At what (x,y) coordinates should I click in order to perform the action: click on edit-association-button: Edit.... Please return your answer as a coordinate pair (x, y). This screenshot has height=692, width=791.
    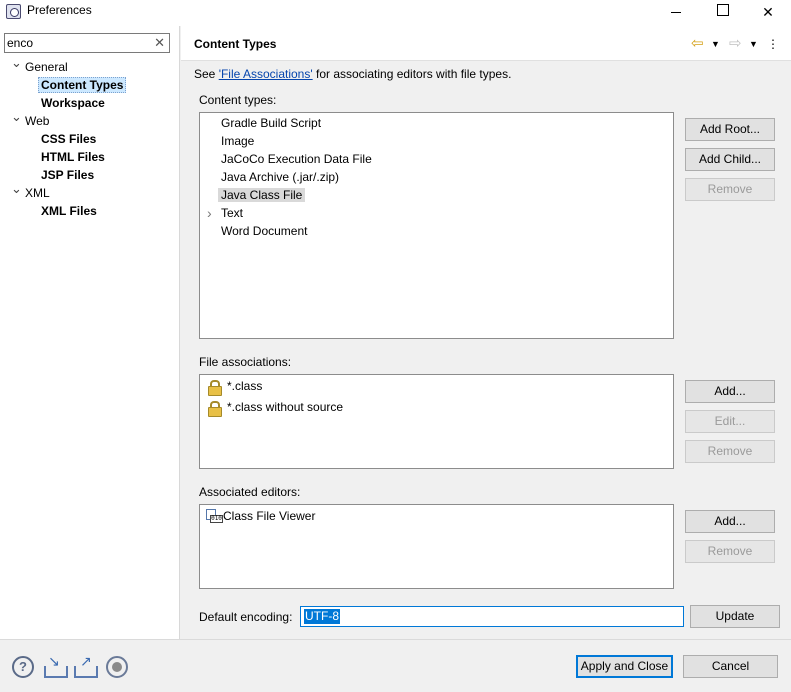
    Looking at the image, I should click on (730, 421).